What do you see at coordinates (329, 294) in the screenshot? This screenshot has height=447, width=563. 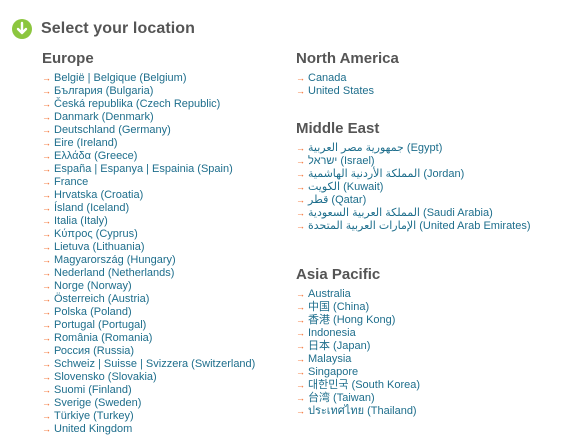 I see `country-link: Australia` at bounding box center [329, 294].